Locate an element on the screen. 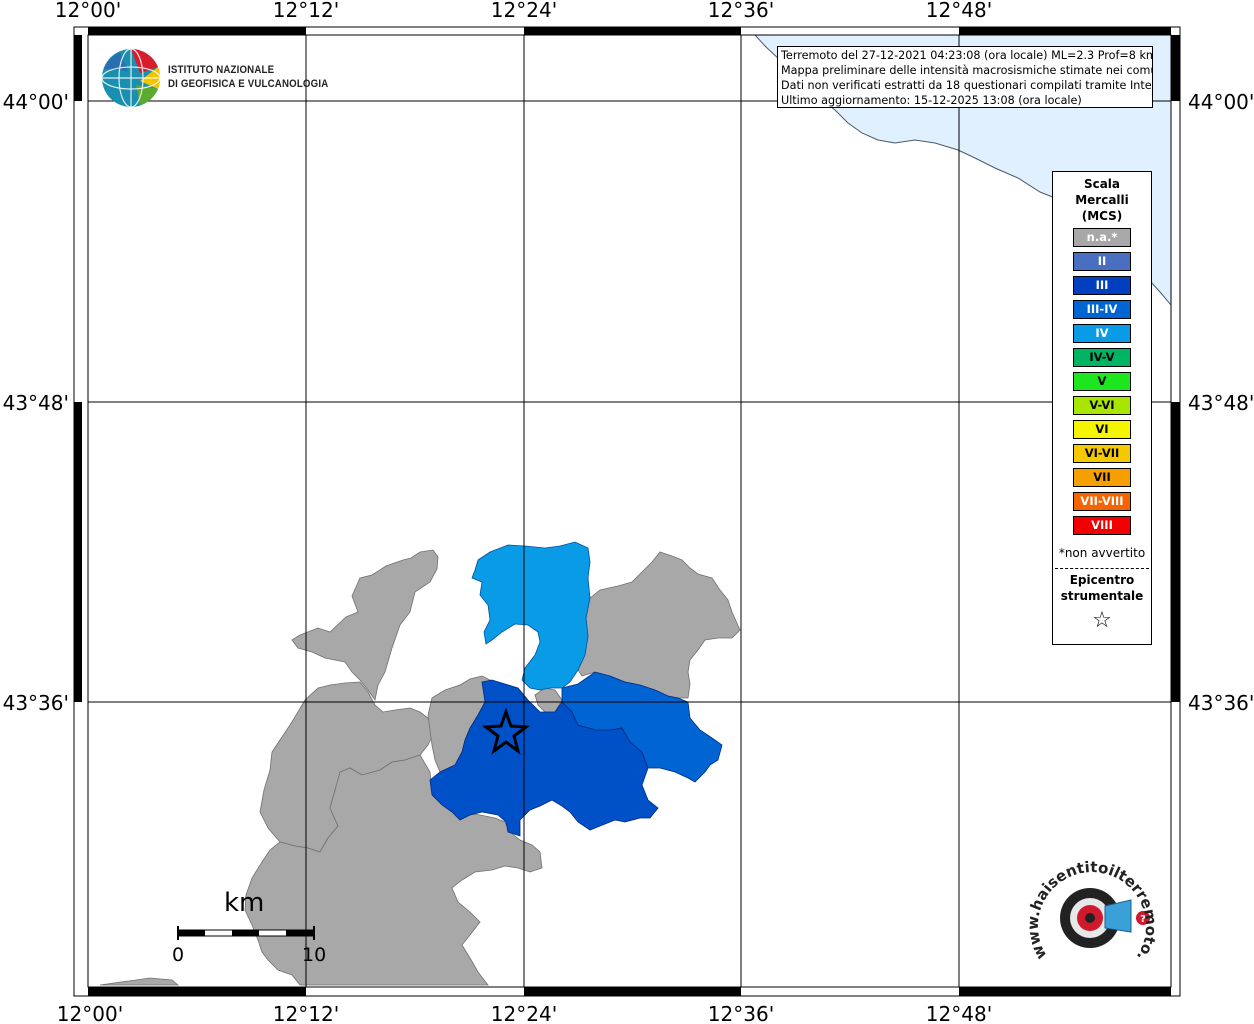 Image resolution: width=1254 pixels, height=1024 pixels. ingv-line-2: DI GEOFISICA E VULCANOLOGIA is located at coordinates (248, 84).